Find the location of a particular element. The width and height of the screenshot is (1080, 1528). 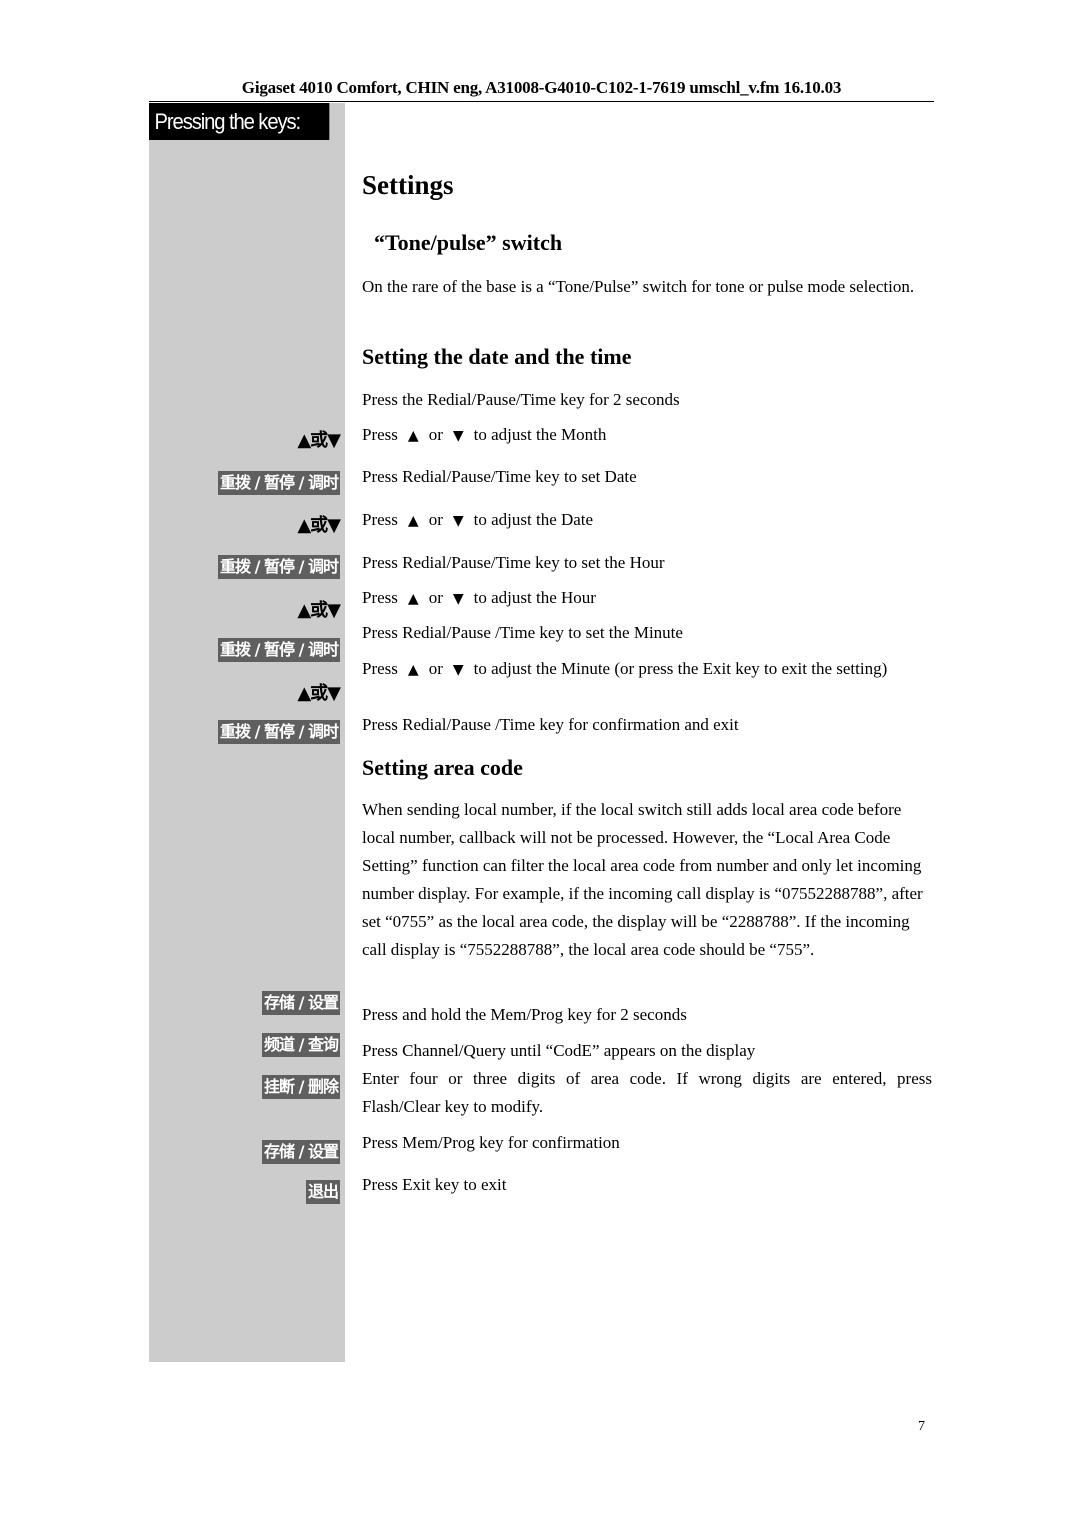

key-exit: 退出 is located at coordinates (322, 1192).